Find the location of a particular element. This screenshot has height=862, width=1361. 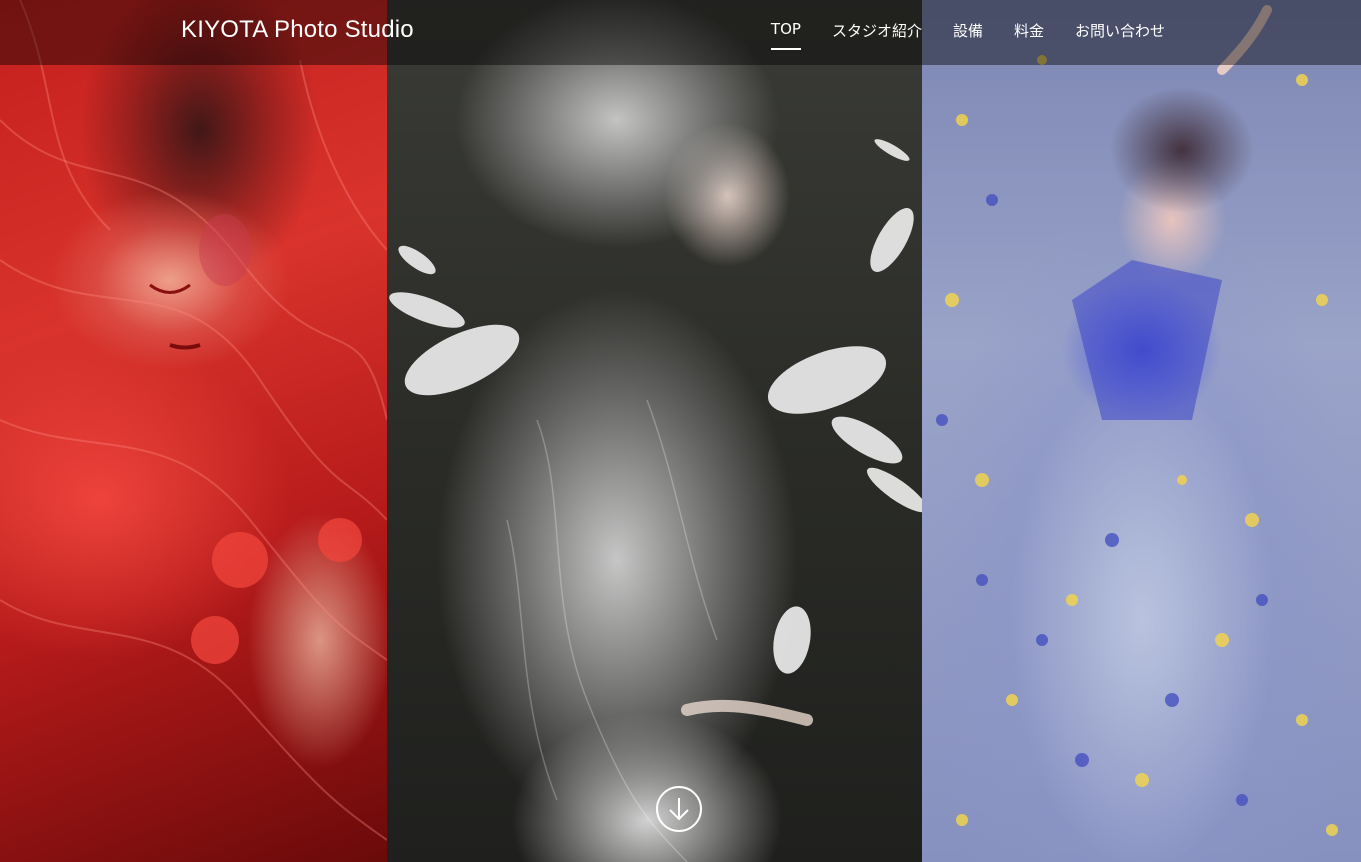

nav-item-contact: お問い合わせ is located at coordinates (1120, 33).